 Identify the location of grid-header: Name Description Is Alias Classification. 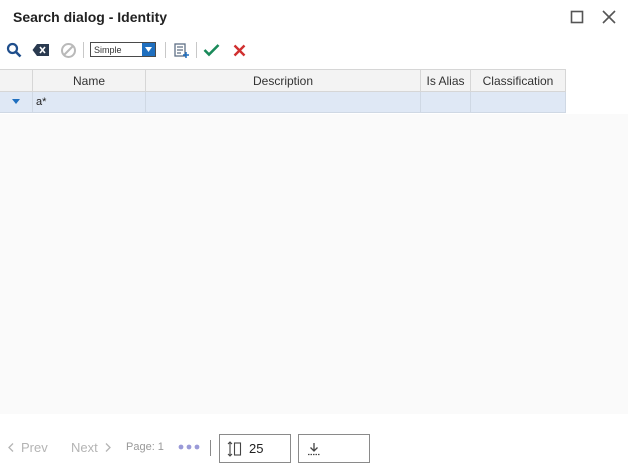
(283, 80).